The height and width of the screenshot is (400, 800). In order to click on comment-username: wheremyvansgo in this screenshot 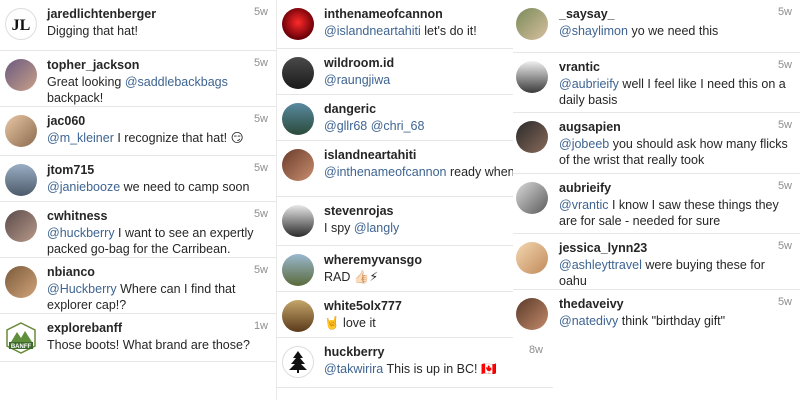, I will do `click(434, 260)`.